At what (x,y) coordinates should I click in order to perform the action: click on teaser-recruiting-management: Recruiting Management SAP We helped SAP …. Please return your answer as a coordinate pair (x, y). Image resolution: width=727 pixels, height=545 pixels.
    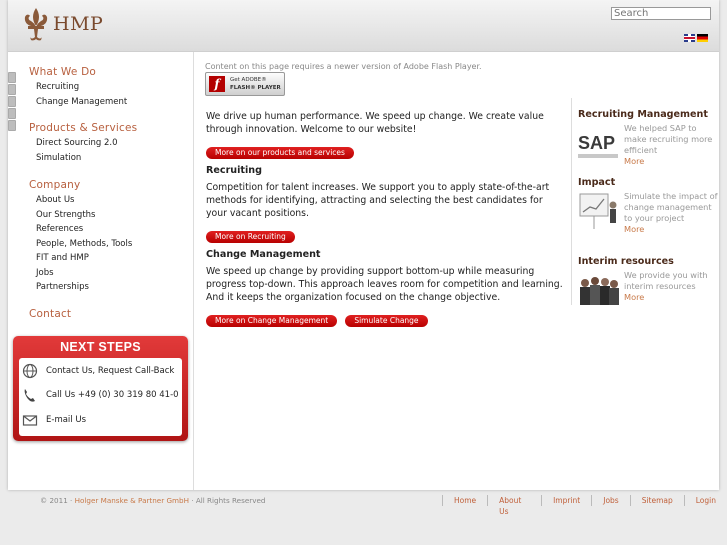
    Looking at the image, I should click on (648, 138).